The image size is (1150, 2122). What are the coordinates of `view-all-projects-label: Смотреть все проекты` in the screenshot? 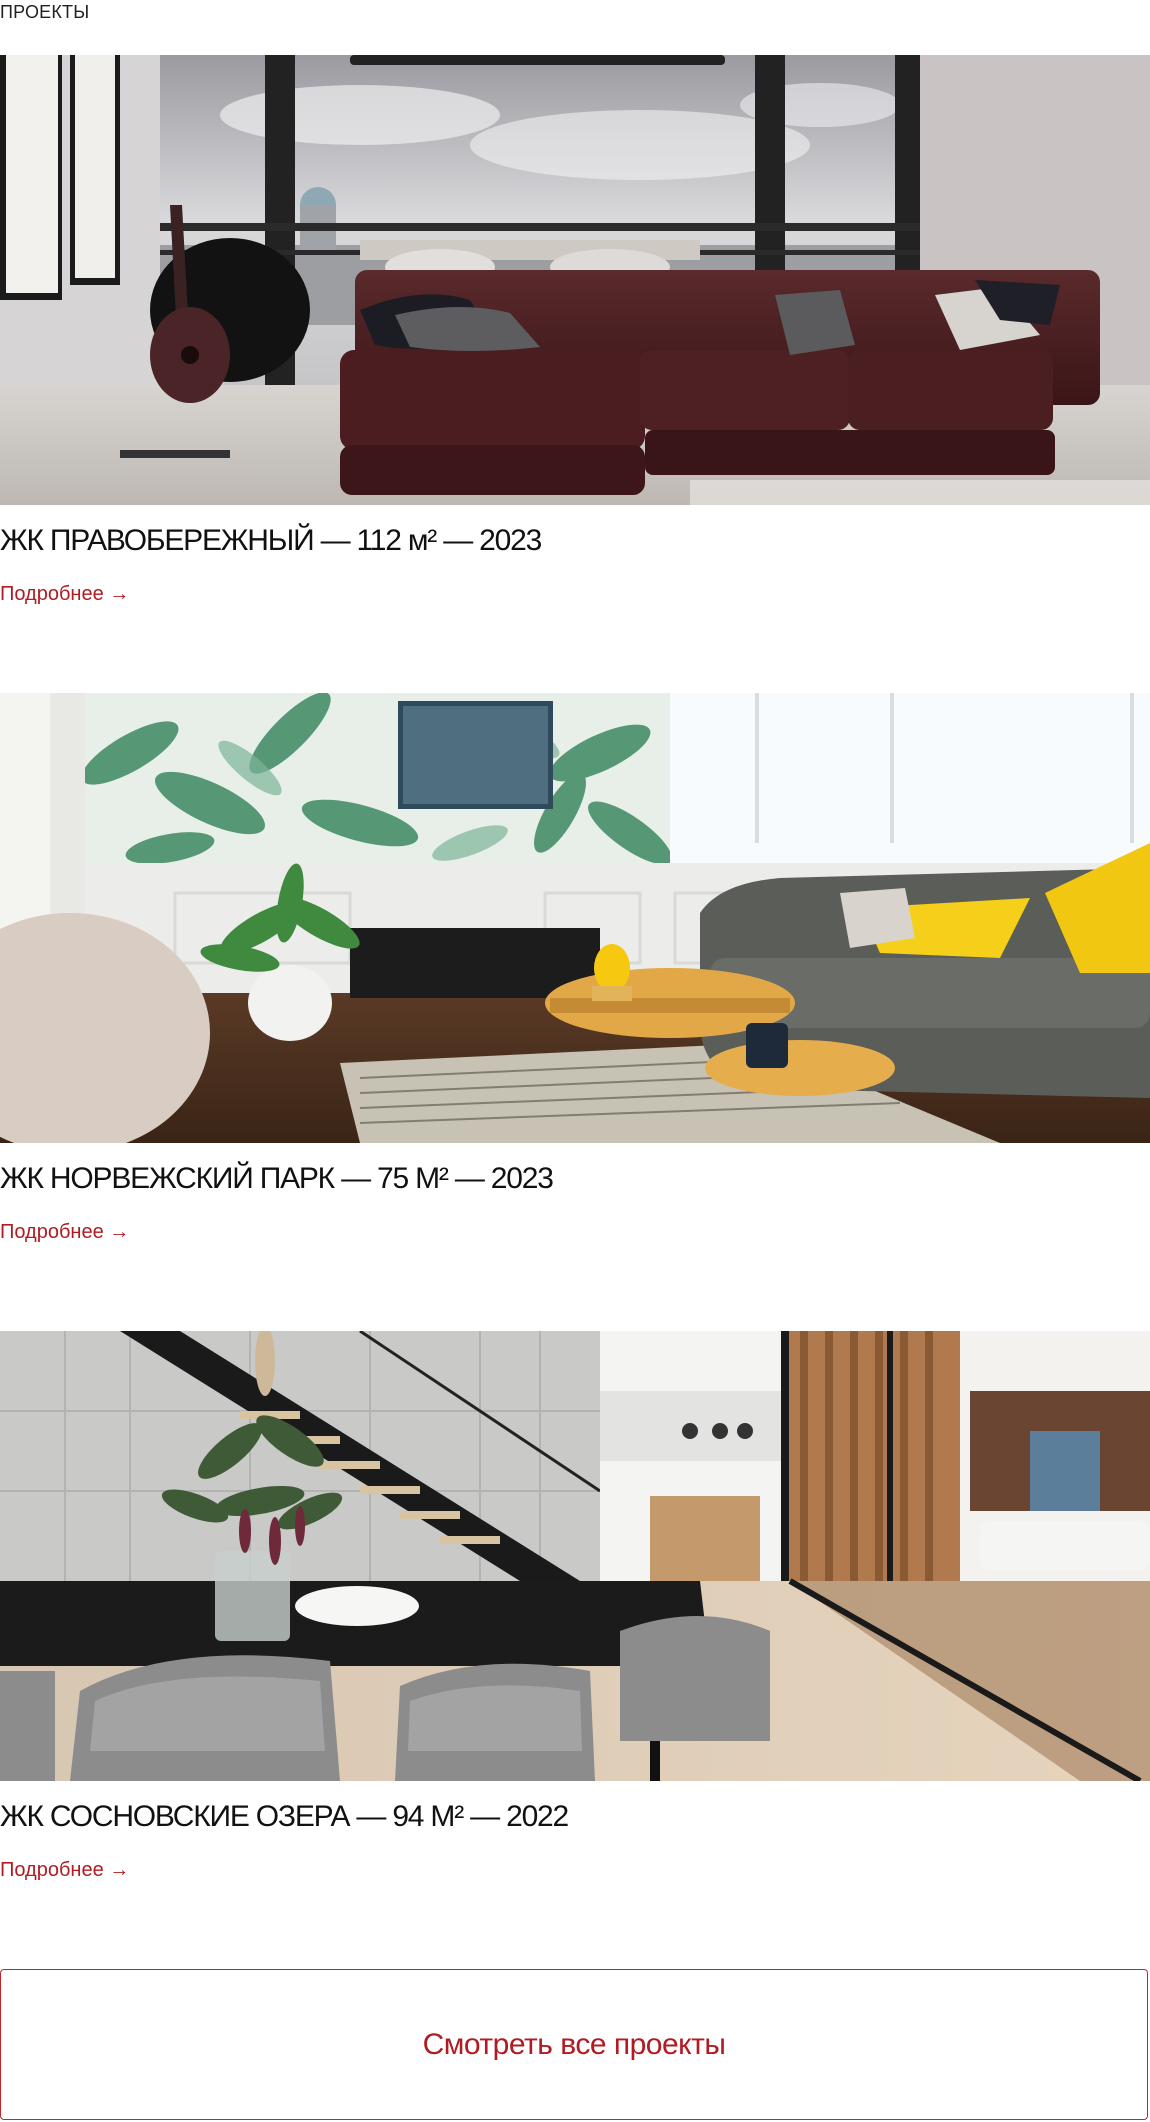 It's located at (574, 2044).